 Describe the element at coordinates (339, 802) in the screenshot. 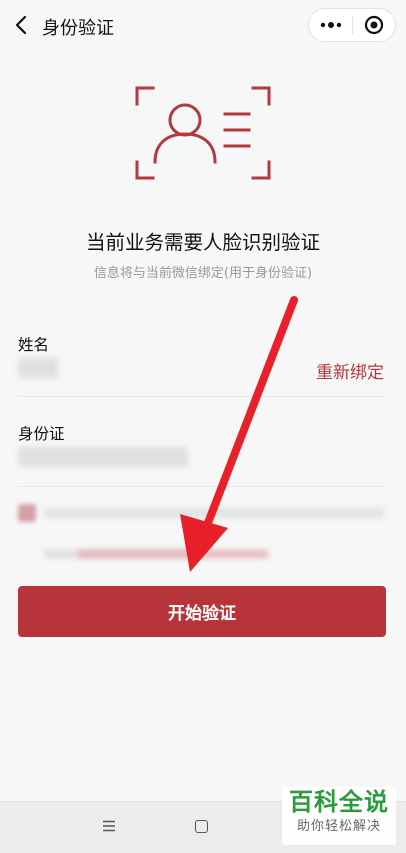

I see `watermark-main-text: 百科全说` at that location.